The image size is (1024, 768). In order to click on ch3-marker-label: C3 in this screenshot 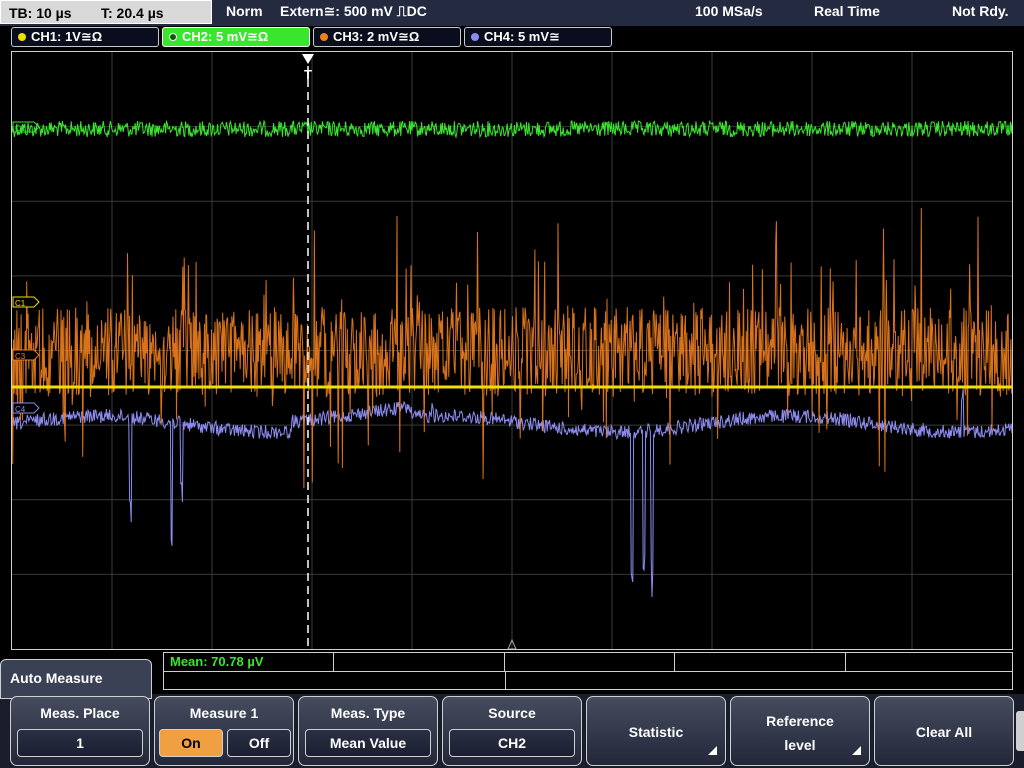, I will do `click(20, 356)`.